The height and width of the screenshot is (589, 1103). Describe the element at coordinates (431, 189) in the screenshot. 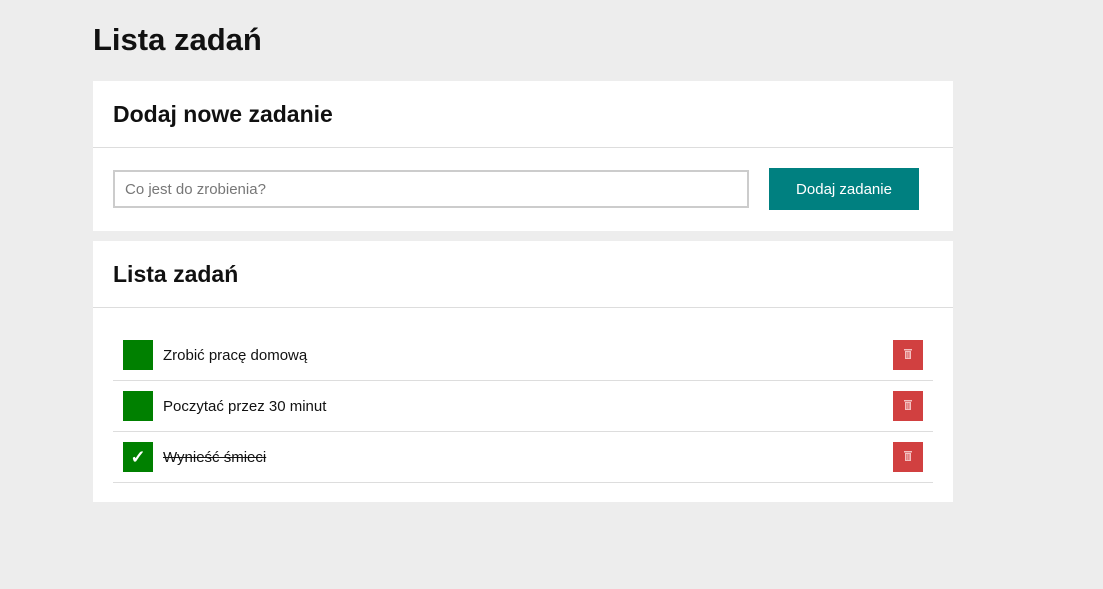

I see `task-input` at that location.